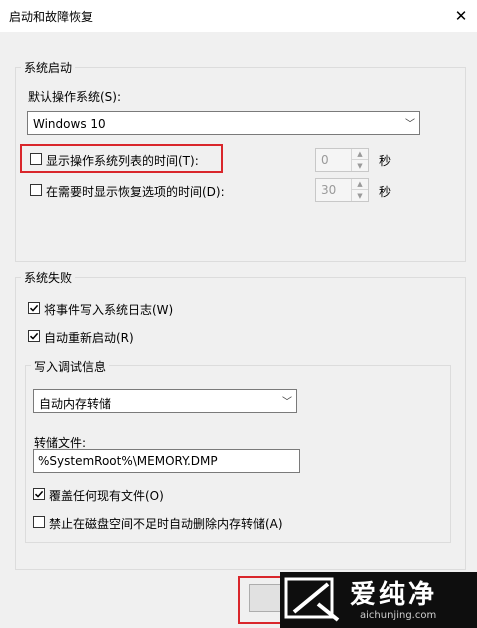 The width and height of the screenshot is (477, 628). Describe the element at coordinates (51, 17) in the screenshot. I see `window-title: 启动和故障恢复` at that location.